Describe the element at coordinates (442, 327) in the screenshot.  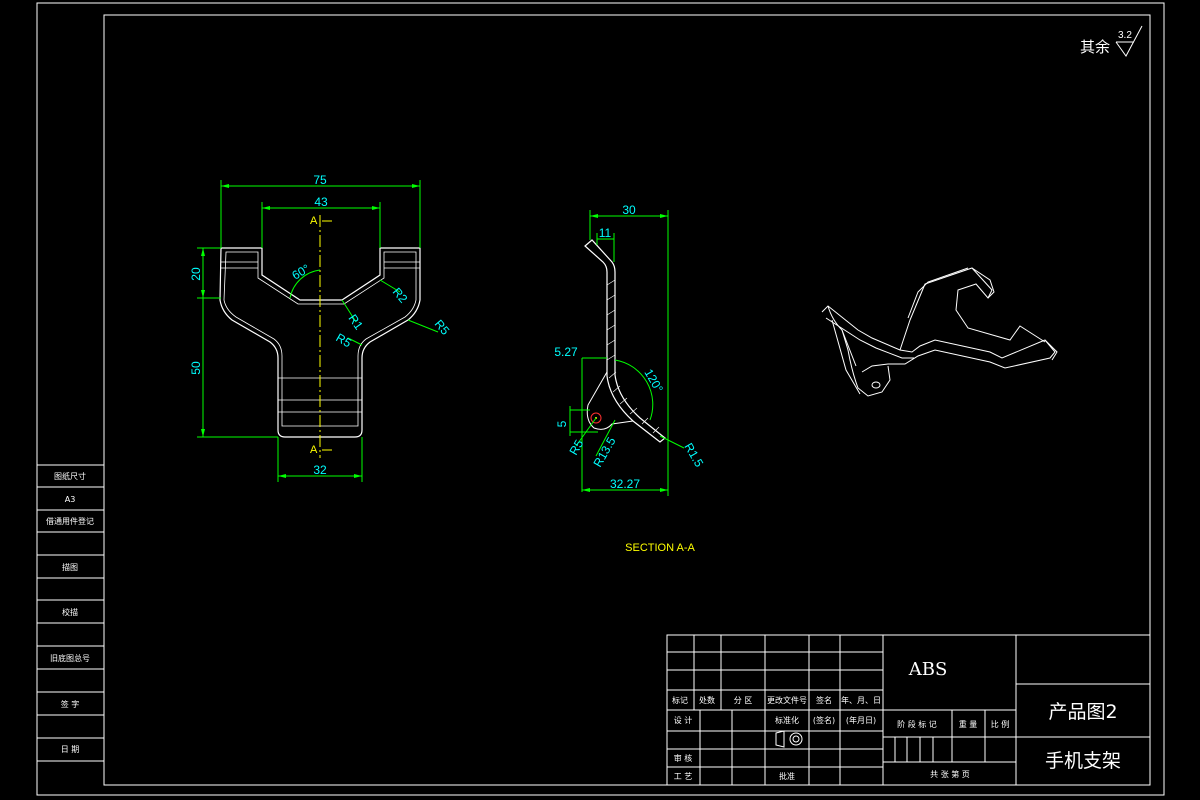
I see `front-r5-right: R5` at that location.